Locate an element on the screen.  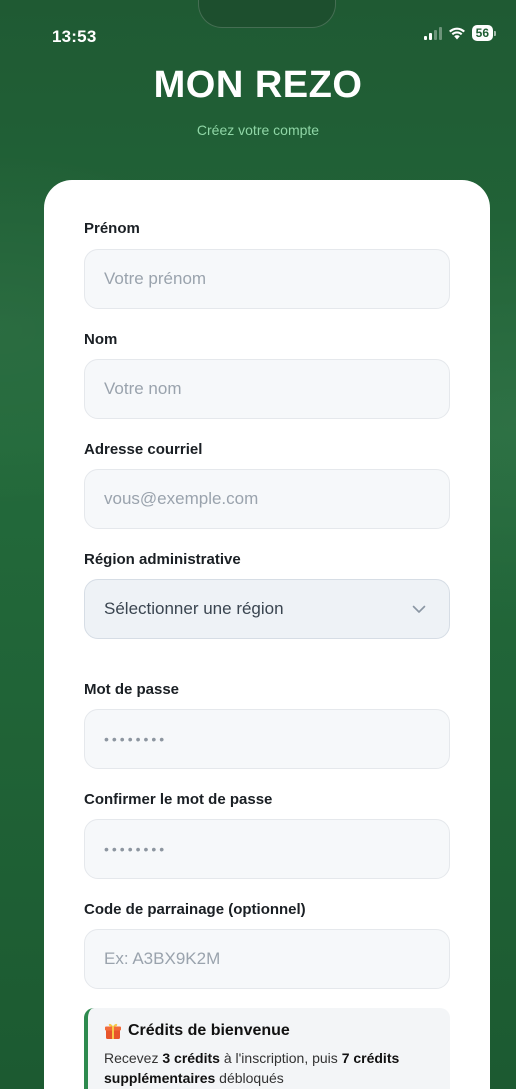
status-icons: 56 is located at coordinates (459, 33).